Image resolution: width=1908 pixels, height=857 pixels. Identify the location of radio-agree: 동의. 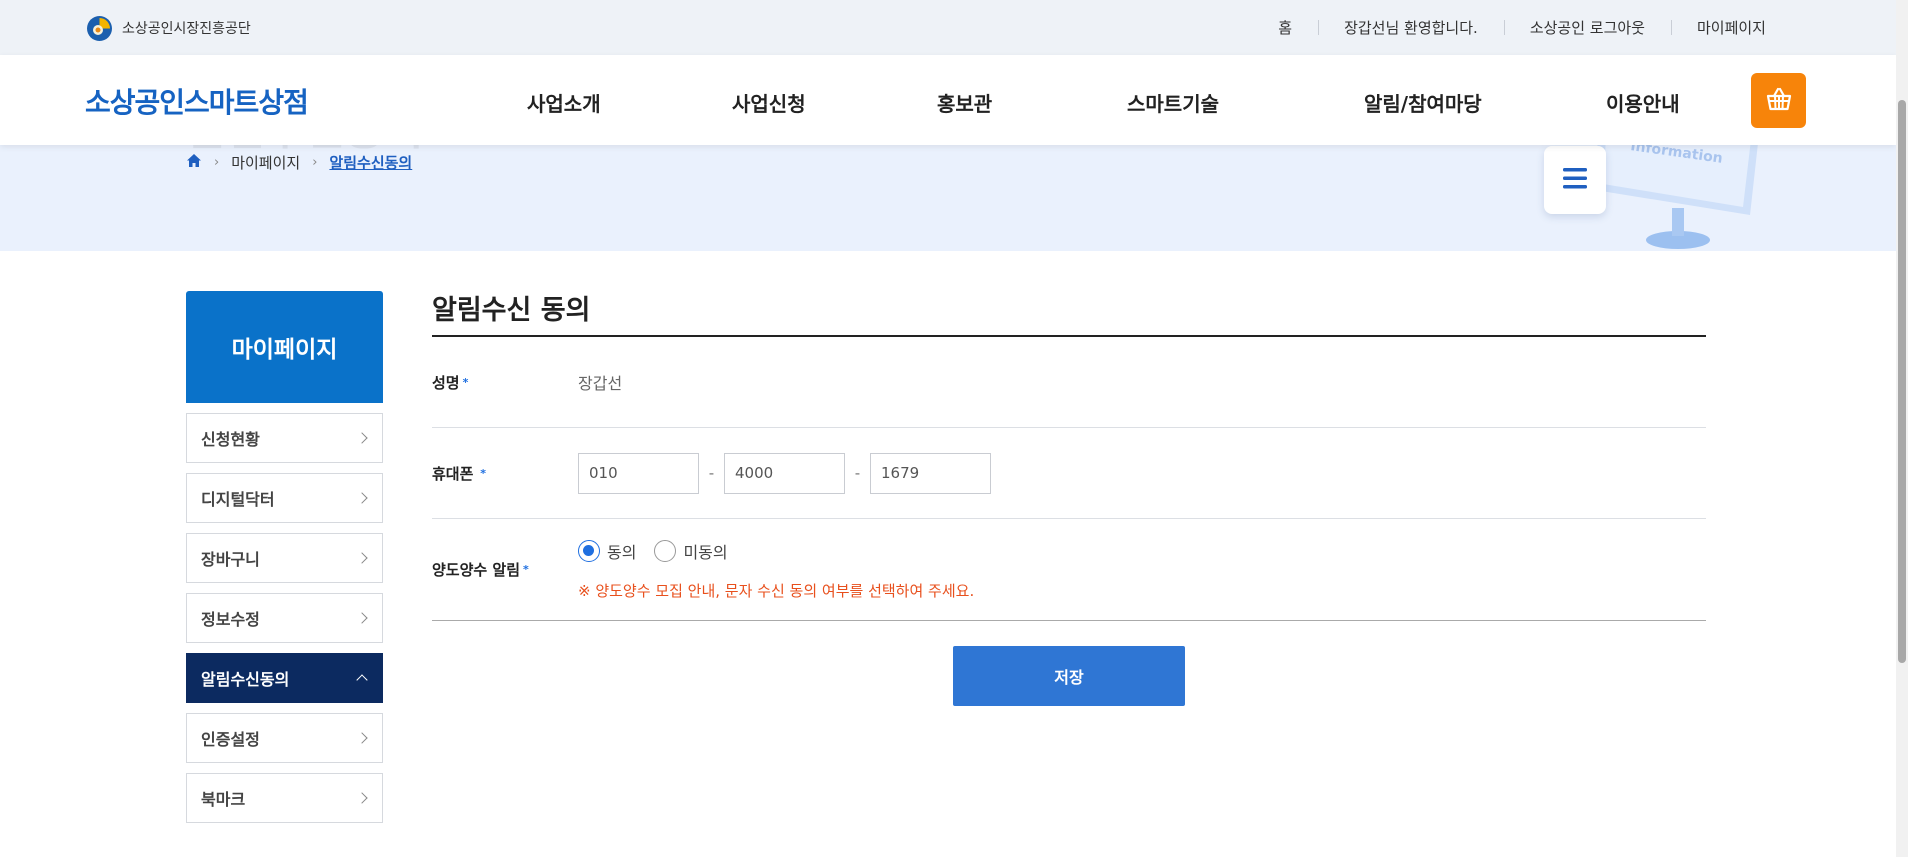
(607, 551).